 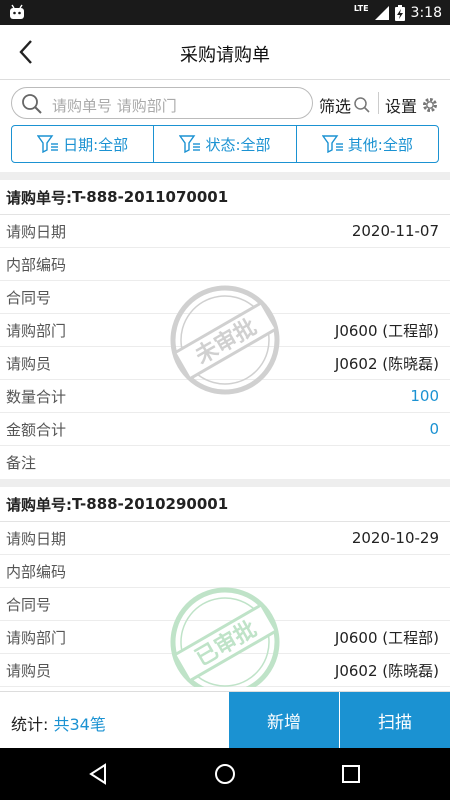 I want to click on filter-label: 筛选, so click(x=335, y=106).